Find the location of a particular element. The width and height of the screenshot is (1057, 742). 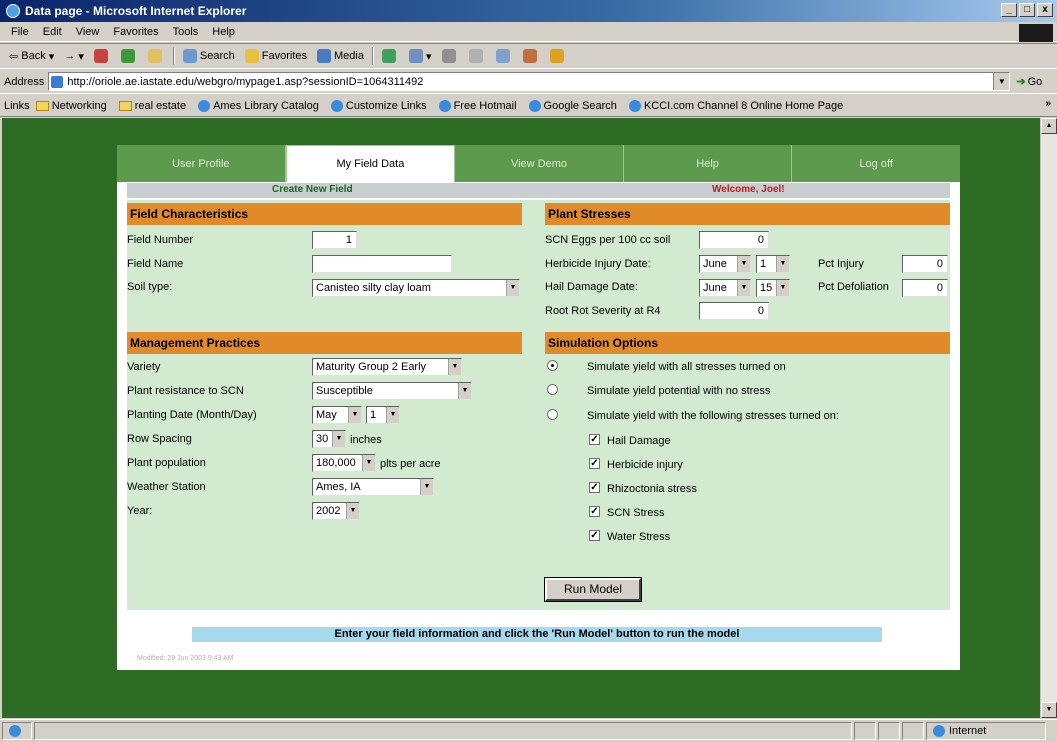

stop-button is located at coordinates (102, 56).